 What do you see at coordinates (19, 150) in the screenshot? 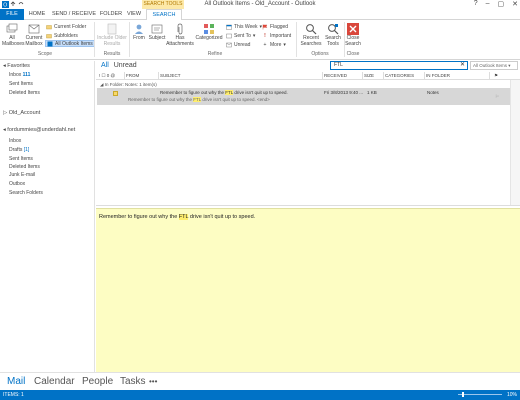
I see `folder-drafts: Drafts [1]` at bounding box center [19, 150].